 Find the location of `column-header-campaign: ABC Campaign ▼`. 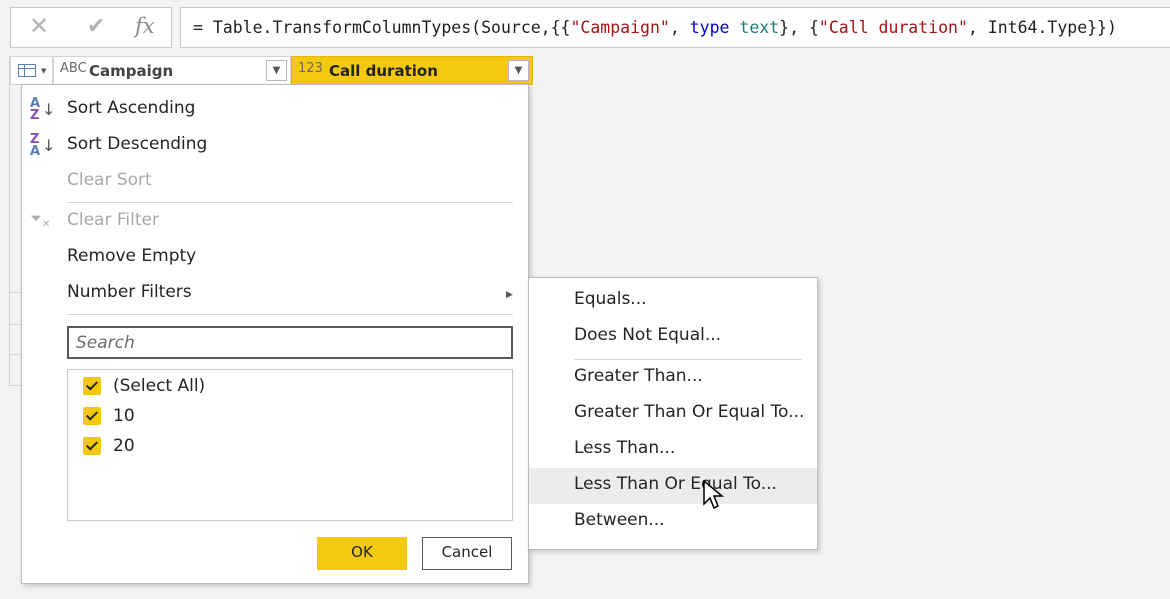

column-header-campaign: ABC Campaign ▼ is located at coordinates (172, 70).